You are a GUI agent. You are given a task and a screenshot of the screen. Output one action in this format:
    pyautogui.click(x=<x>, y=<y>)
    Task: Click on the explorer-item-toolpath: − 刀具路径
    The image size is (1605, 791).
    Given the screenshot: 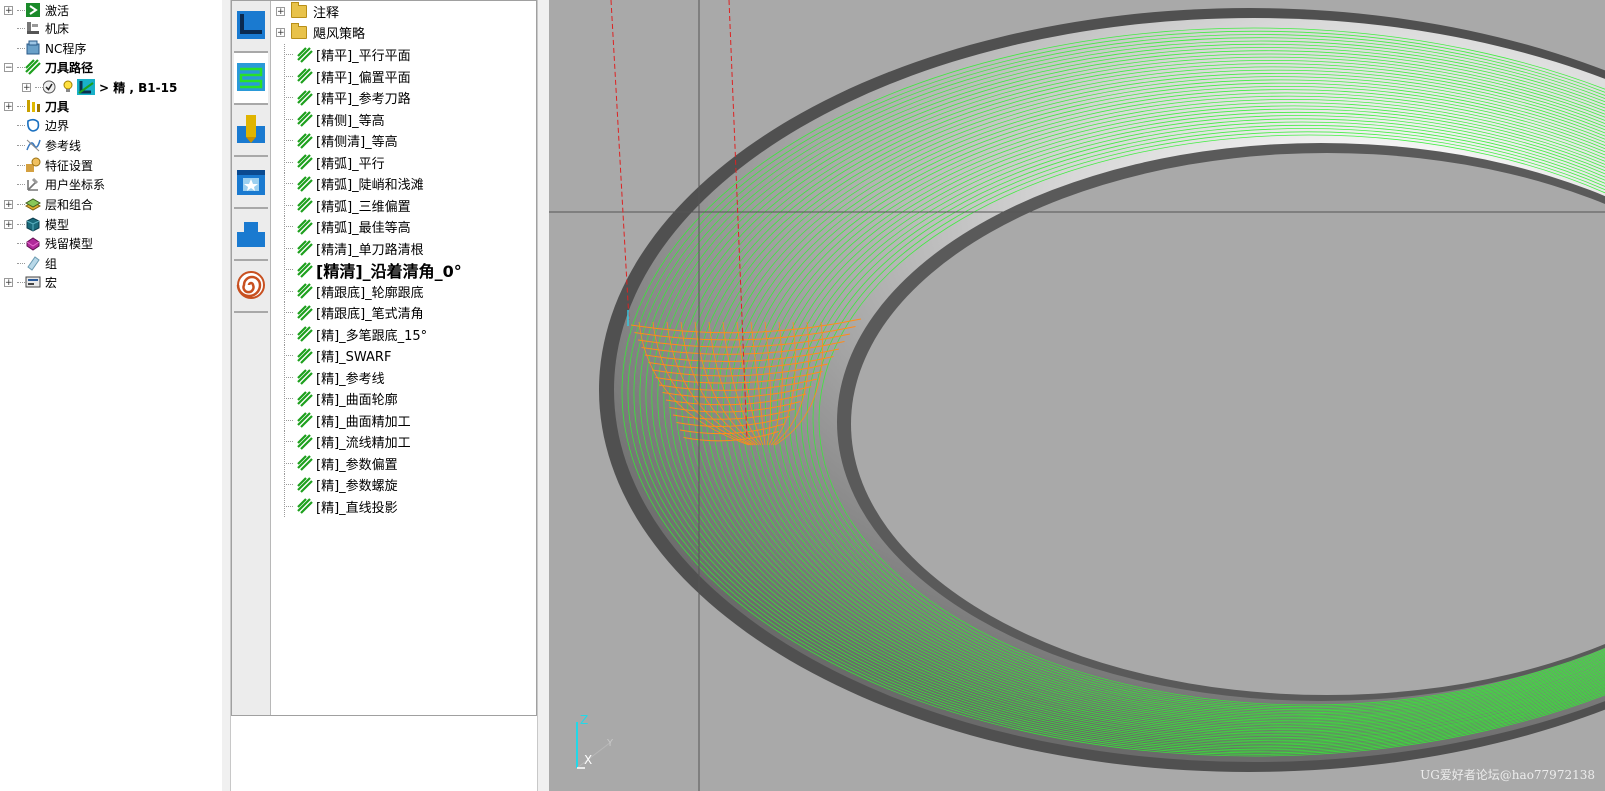 What is the action you would take?
    pyautogui.click(x=46, y=67)
    